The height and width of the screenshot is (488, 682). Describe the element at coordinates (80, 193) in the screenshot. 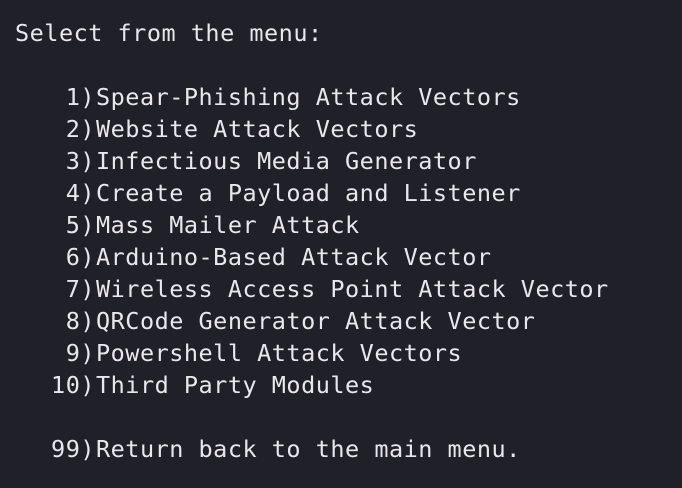

I see `menu-item-number: 4)` at that location.